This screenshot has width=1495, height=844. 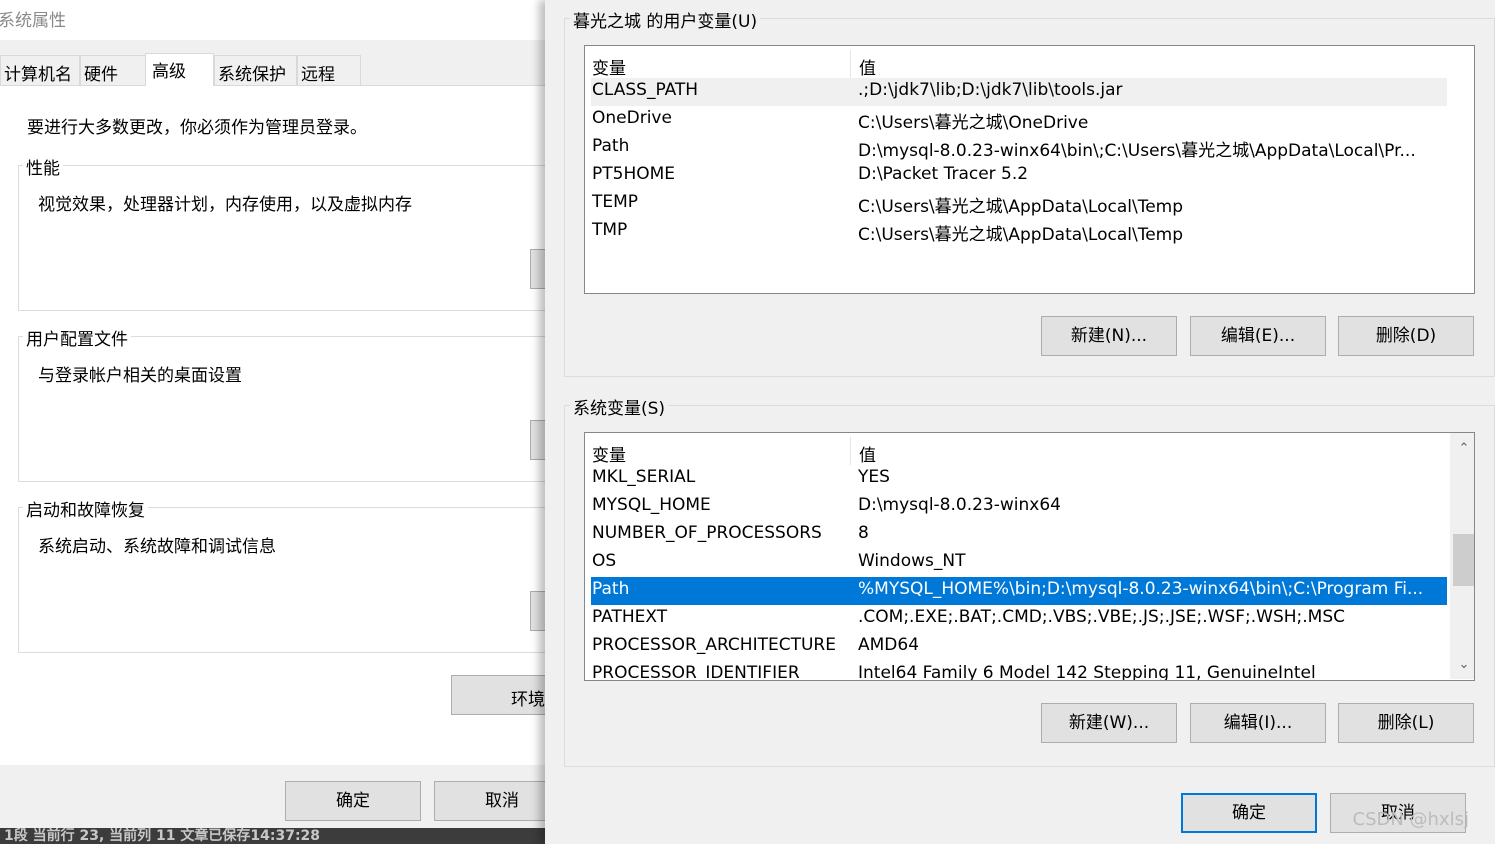 What do you see at coordinates (281, 238) in the screenshot?
I see `performance-group` at bounding box center [281, 238].